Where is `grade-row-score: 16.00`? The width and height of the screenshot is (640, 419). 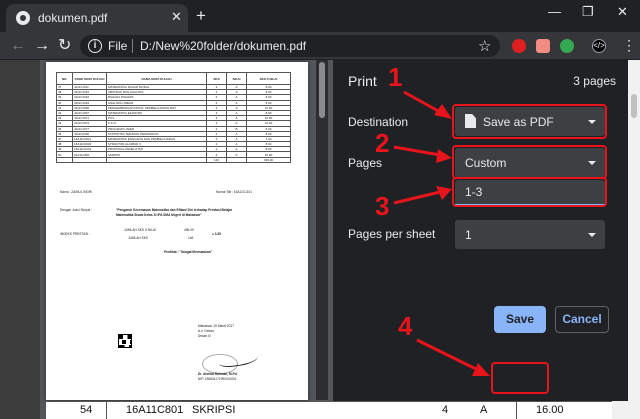
grade-row-score: 16.00 is located at coordinates (550, 410).